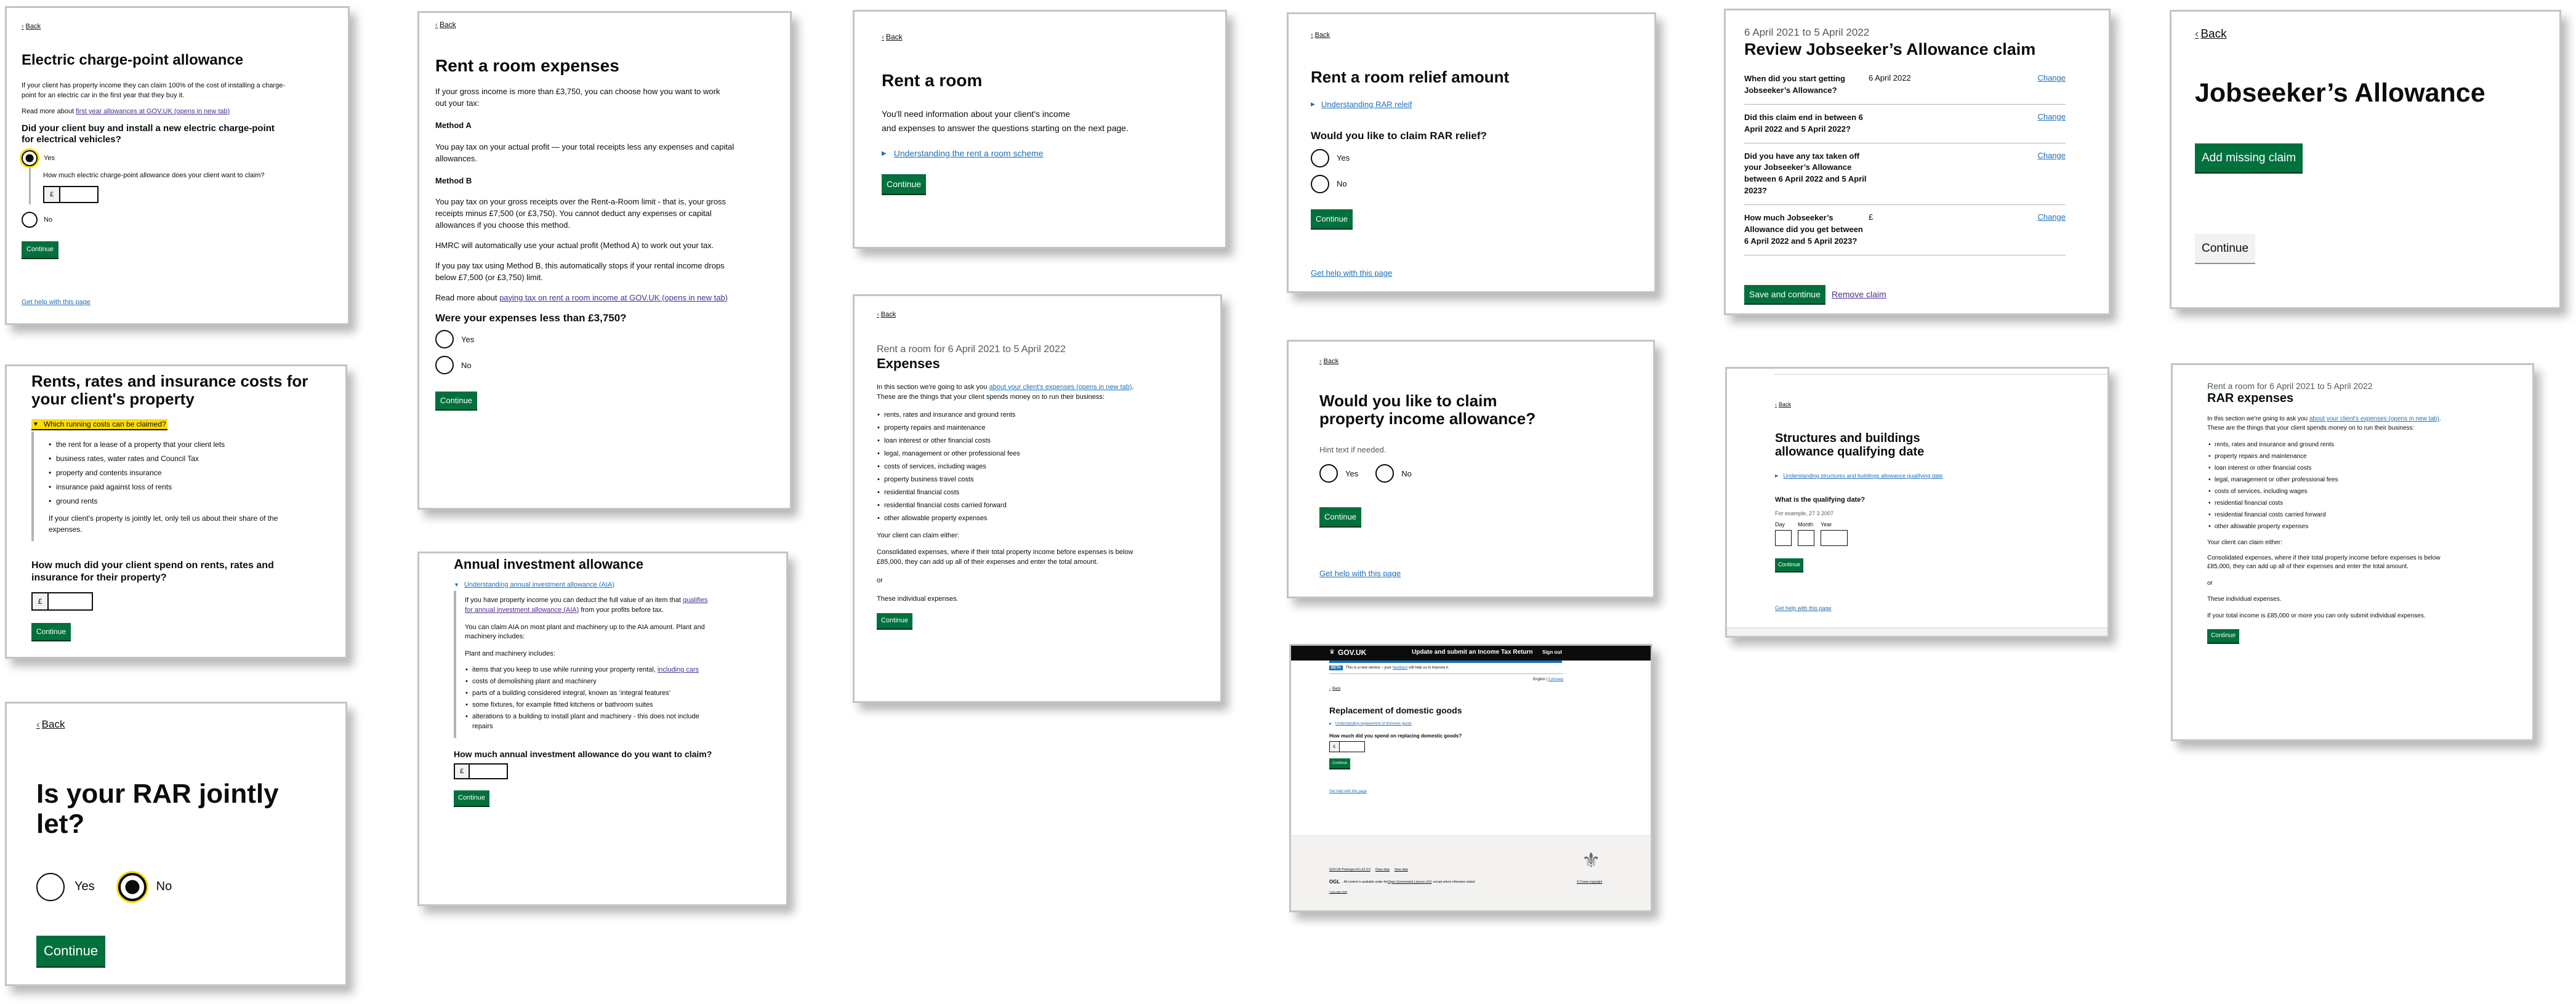 This screenshot has height=1004, width=2576. I want to click on ogl-logo: OGL, so click(1334, 882).